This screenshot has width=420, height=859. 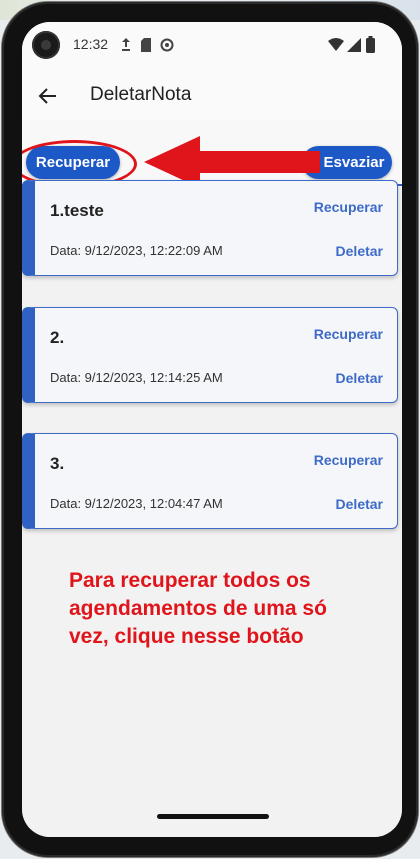 I want to click on note-title: 1.teste, so click(x=77, y=210).